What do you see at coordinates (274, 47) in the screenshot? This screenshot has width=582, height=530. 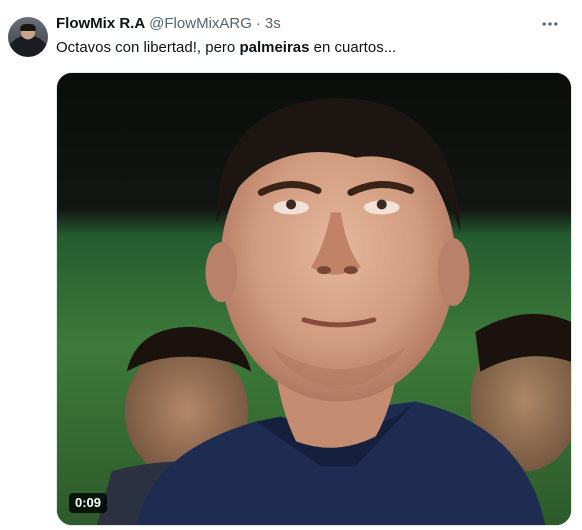 I see `tweet-text-bold: palmeiras` at bounding box center [274, 47].